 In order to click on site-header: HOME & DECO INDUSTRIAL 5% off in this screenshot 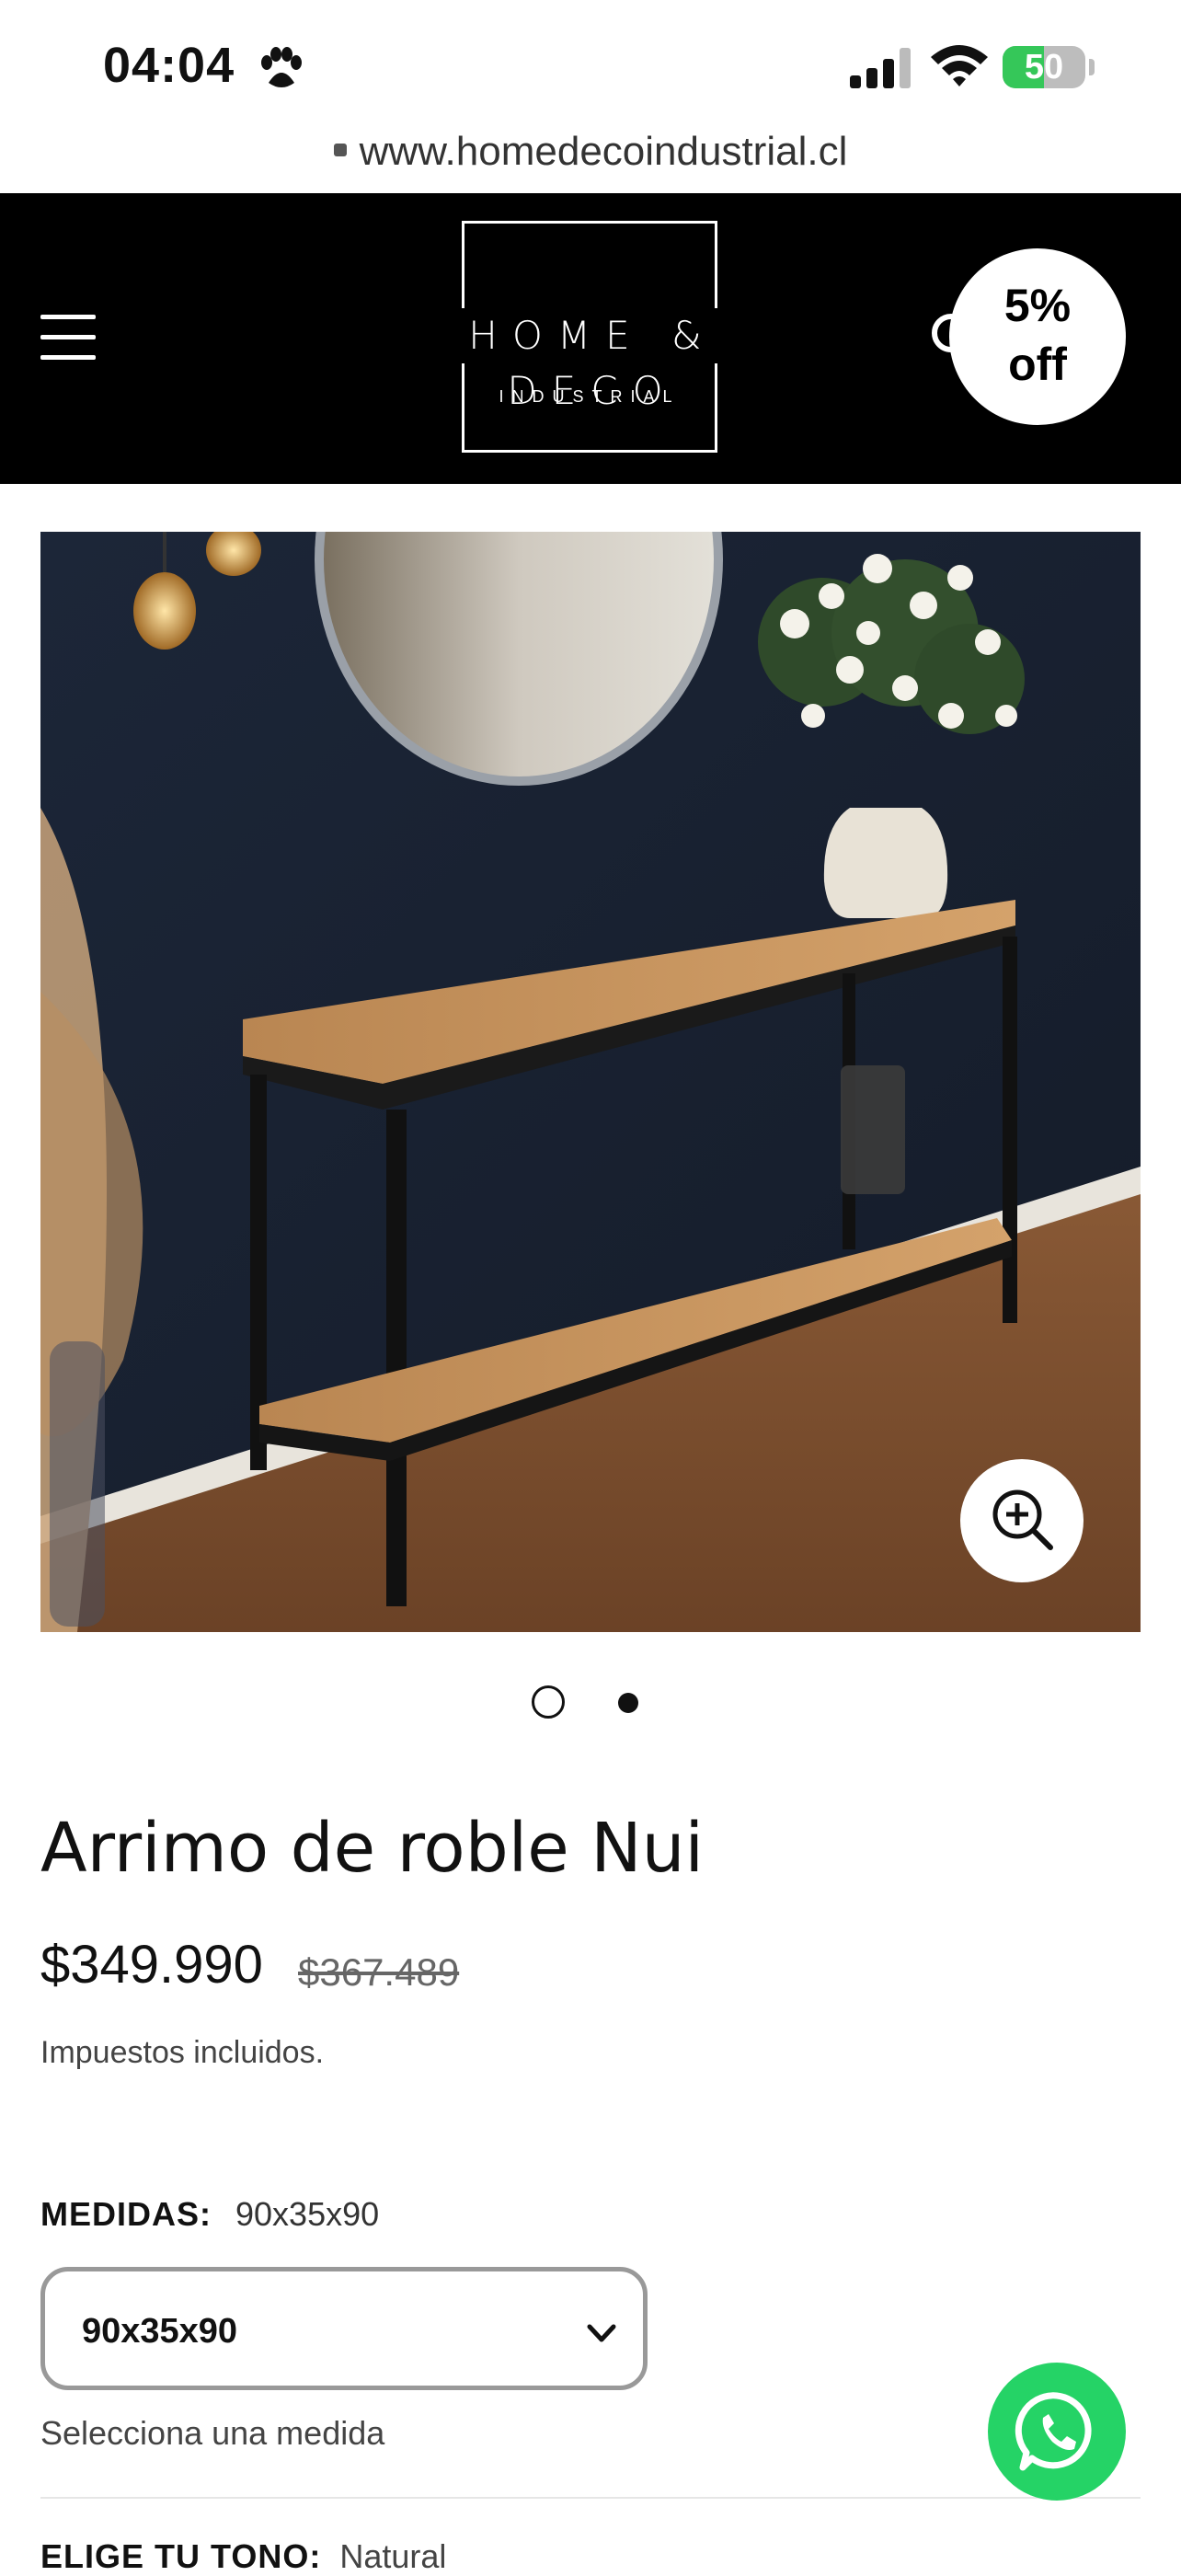, I will do `click(590, 338)`.